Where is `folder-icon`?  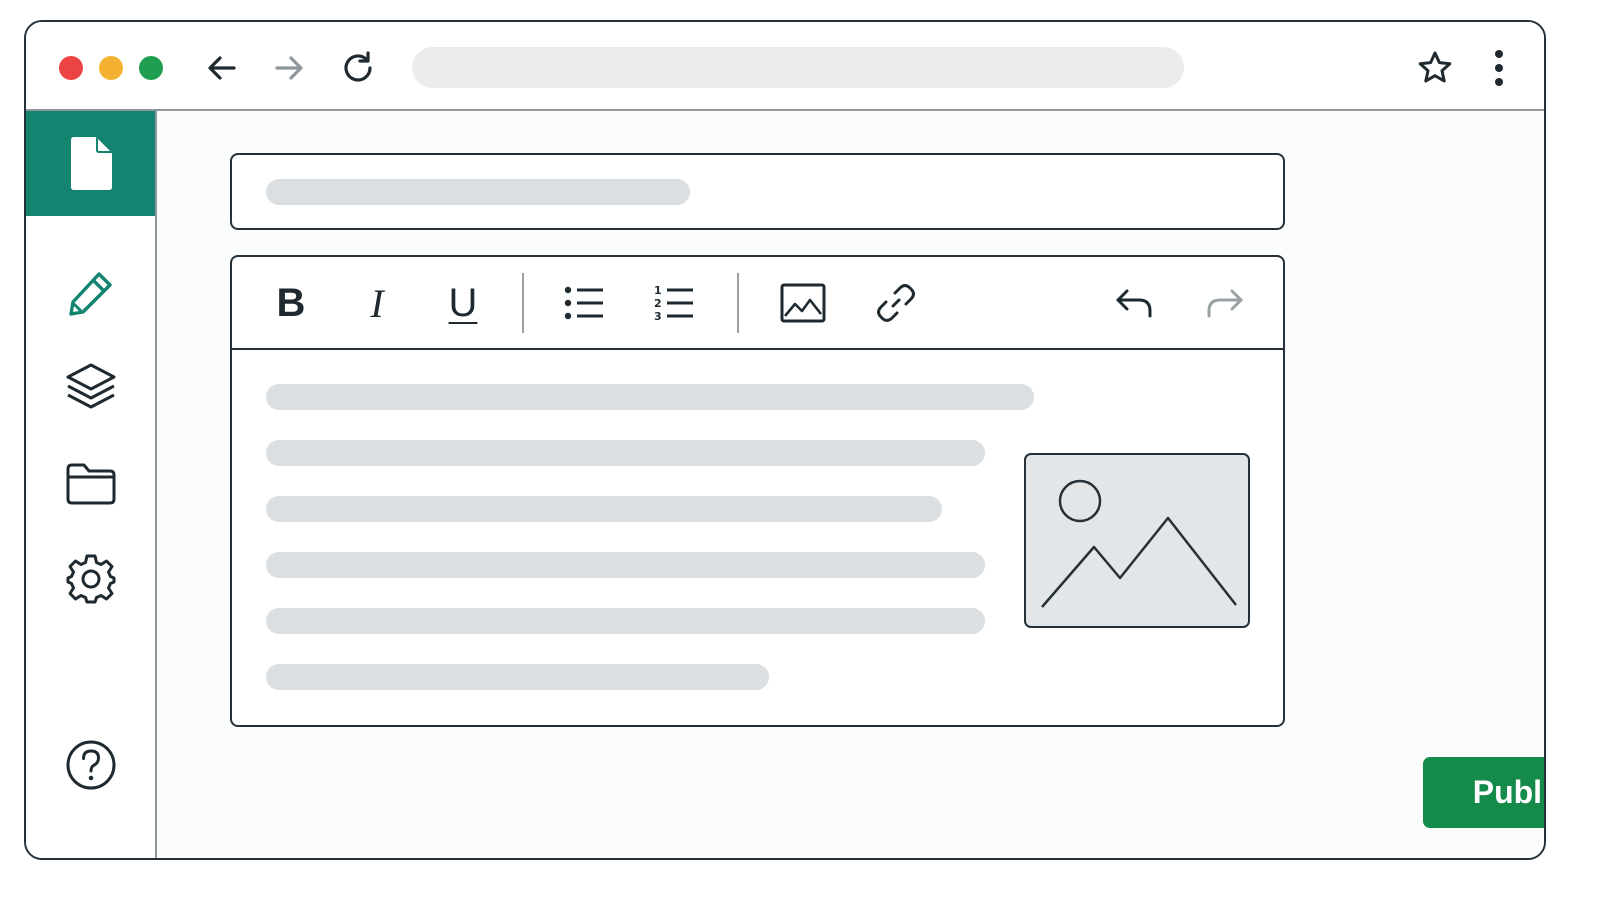 folder-icon is located at coordinates (90, 484).